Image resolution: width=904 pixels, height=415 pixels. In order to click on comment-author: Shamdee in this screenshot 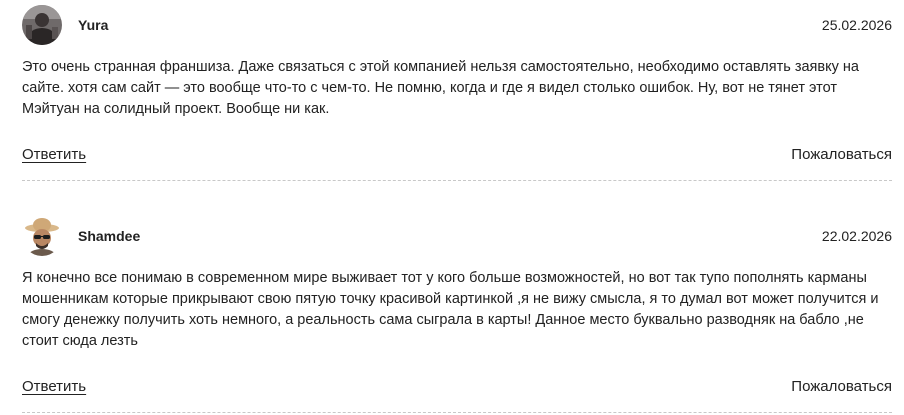, I will do `click(109, 236)`.